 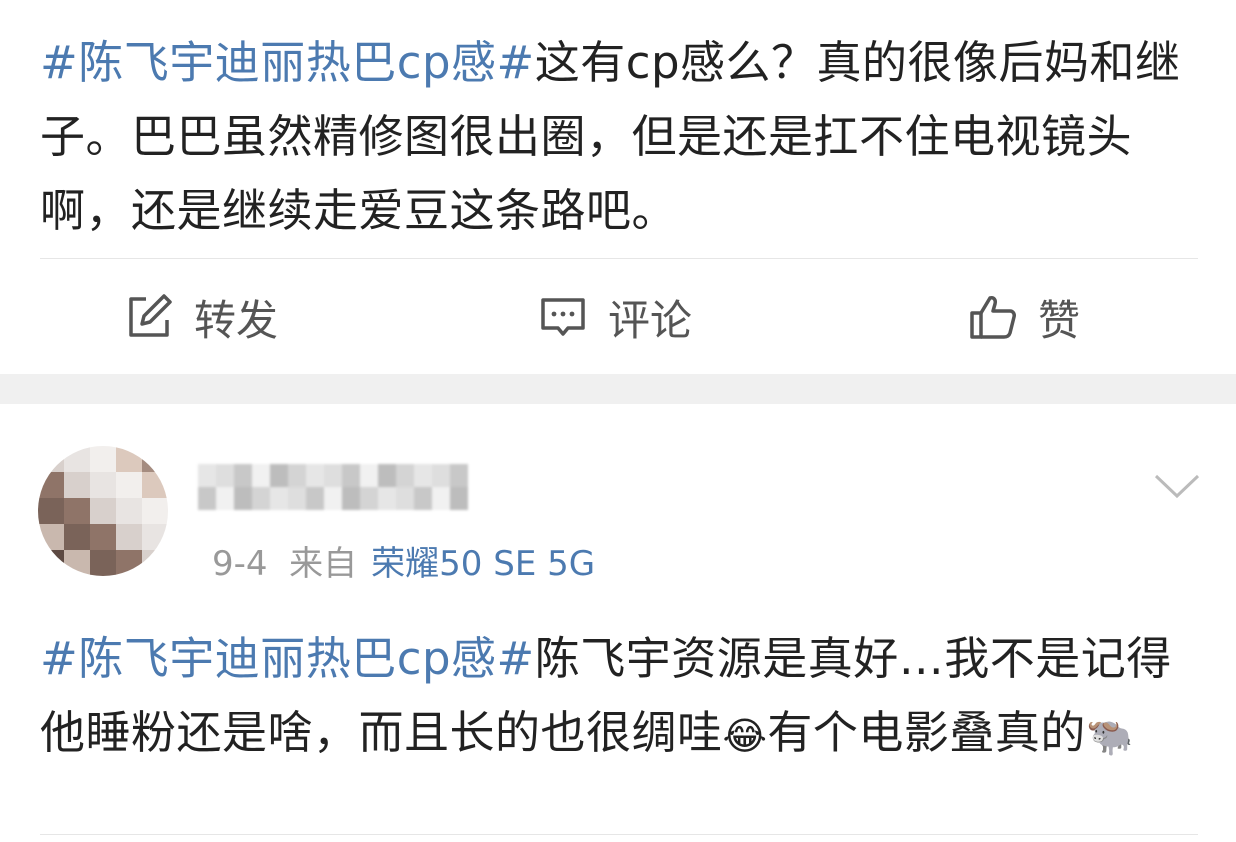 What do you see at coordinates (150, 315) in the screenshot?
I see `repost-icon` at bounding box center [150, 315].